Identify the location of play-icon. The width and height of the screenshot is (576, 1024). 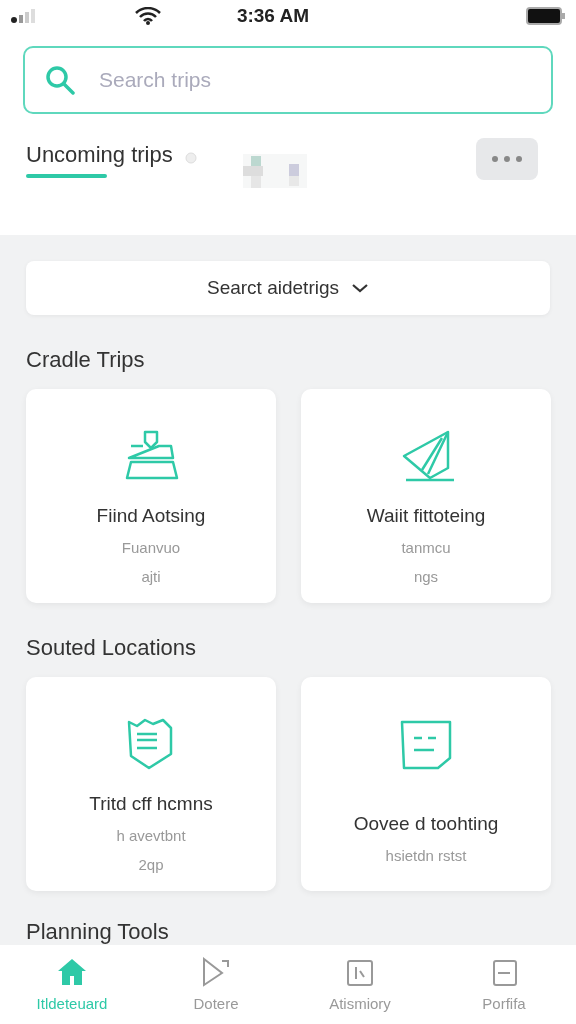
(216, 972).